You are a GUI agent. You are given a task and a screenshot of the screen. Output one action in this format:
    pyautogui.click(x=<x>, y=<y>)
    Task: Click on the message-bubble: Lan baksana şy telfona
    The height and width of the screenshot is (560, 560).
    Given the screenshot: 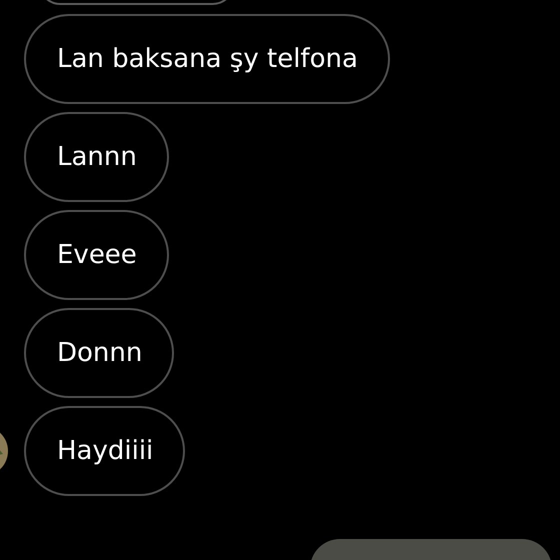 What is the action you would take?
    pyautogui.click(x=207, y=59)
    